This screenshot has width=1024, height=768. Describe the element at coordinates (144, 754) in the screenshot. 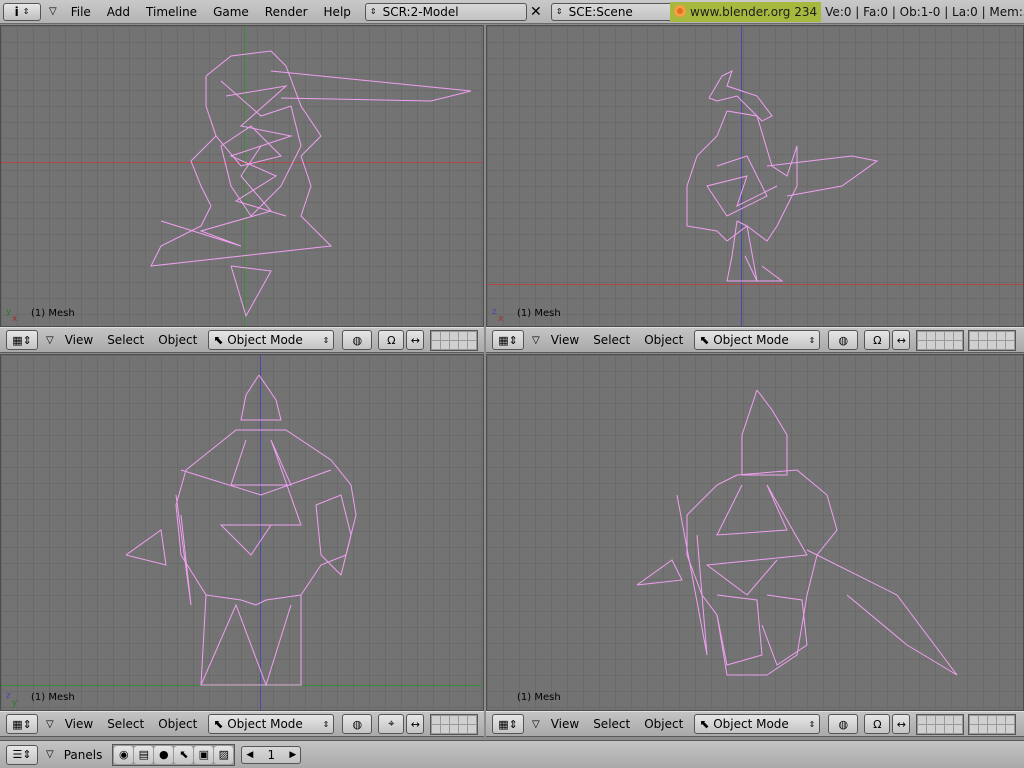

I see `script-icon: ▤` at that location.